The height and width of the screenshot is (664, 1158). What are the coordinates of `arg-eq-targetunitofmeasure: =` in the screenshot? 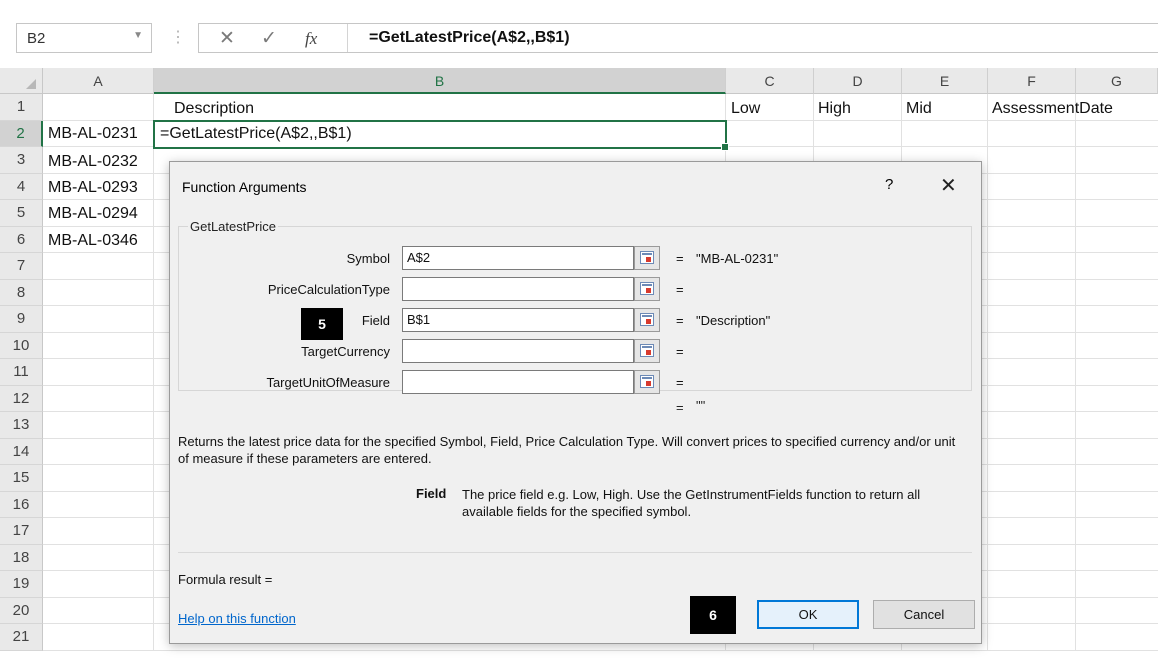 It's located at (680, 382).